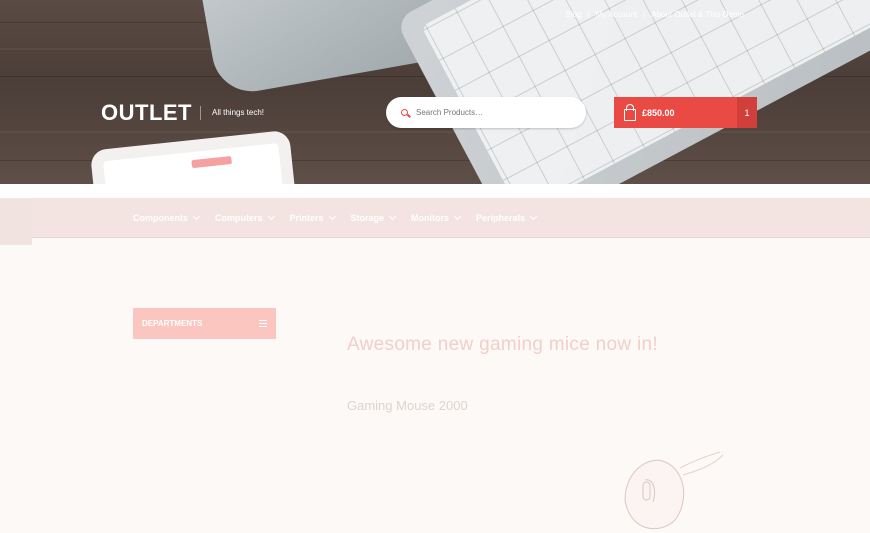 The height and width of the screenshot is (533, 870). What do you see at coordinates (697, 14) in the screenshot?
I see `top-link-about: About Outlet & This Demo` at bounding box center [697, 14].